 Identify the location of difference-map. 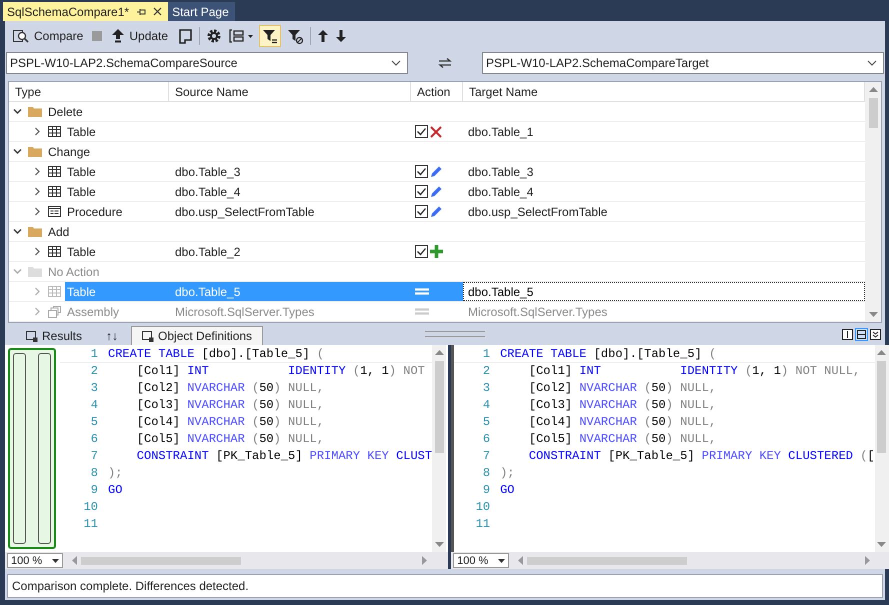
(32, 448).